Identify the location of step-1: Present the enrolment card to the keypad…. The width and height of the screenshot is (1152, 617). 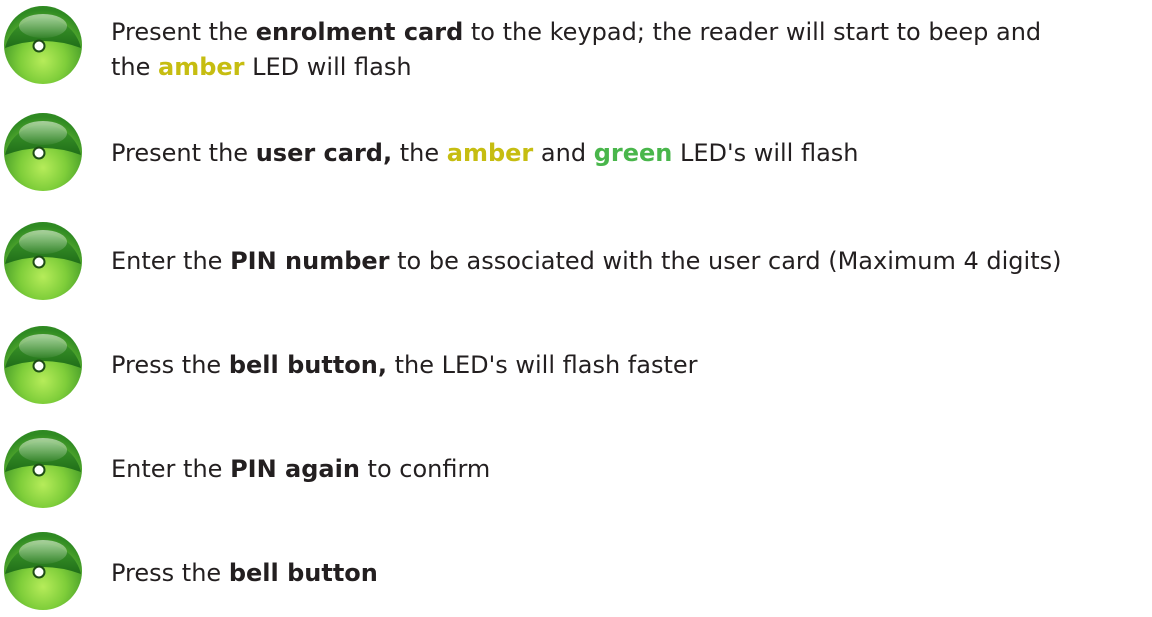
(576, 45).